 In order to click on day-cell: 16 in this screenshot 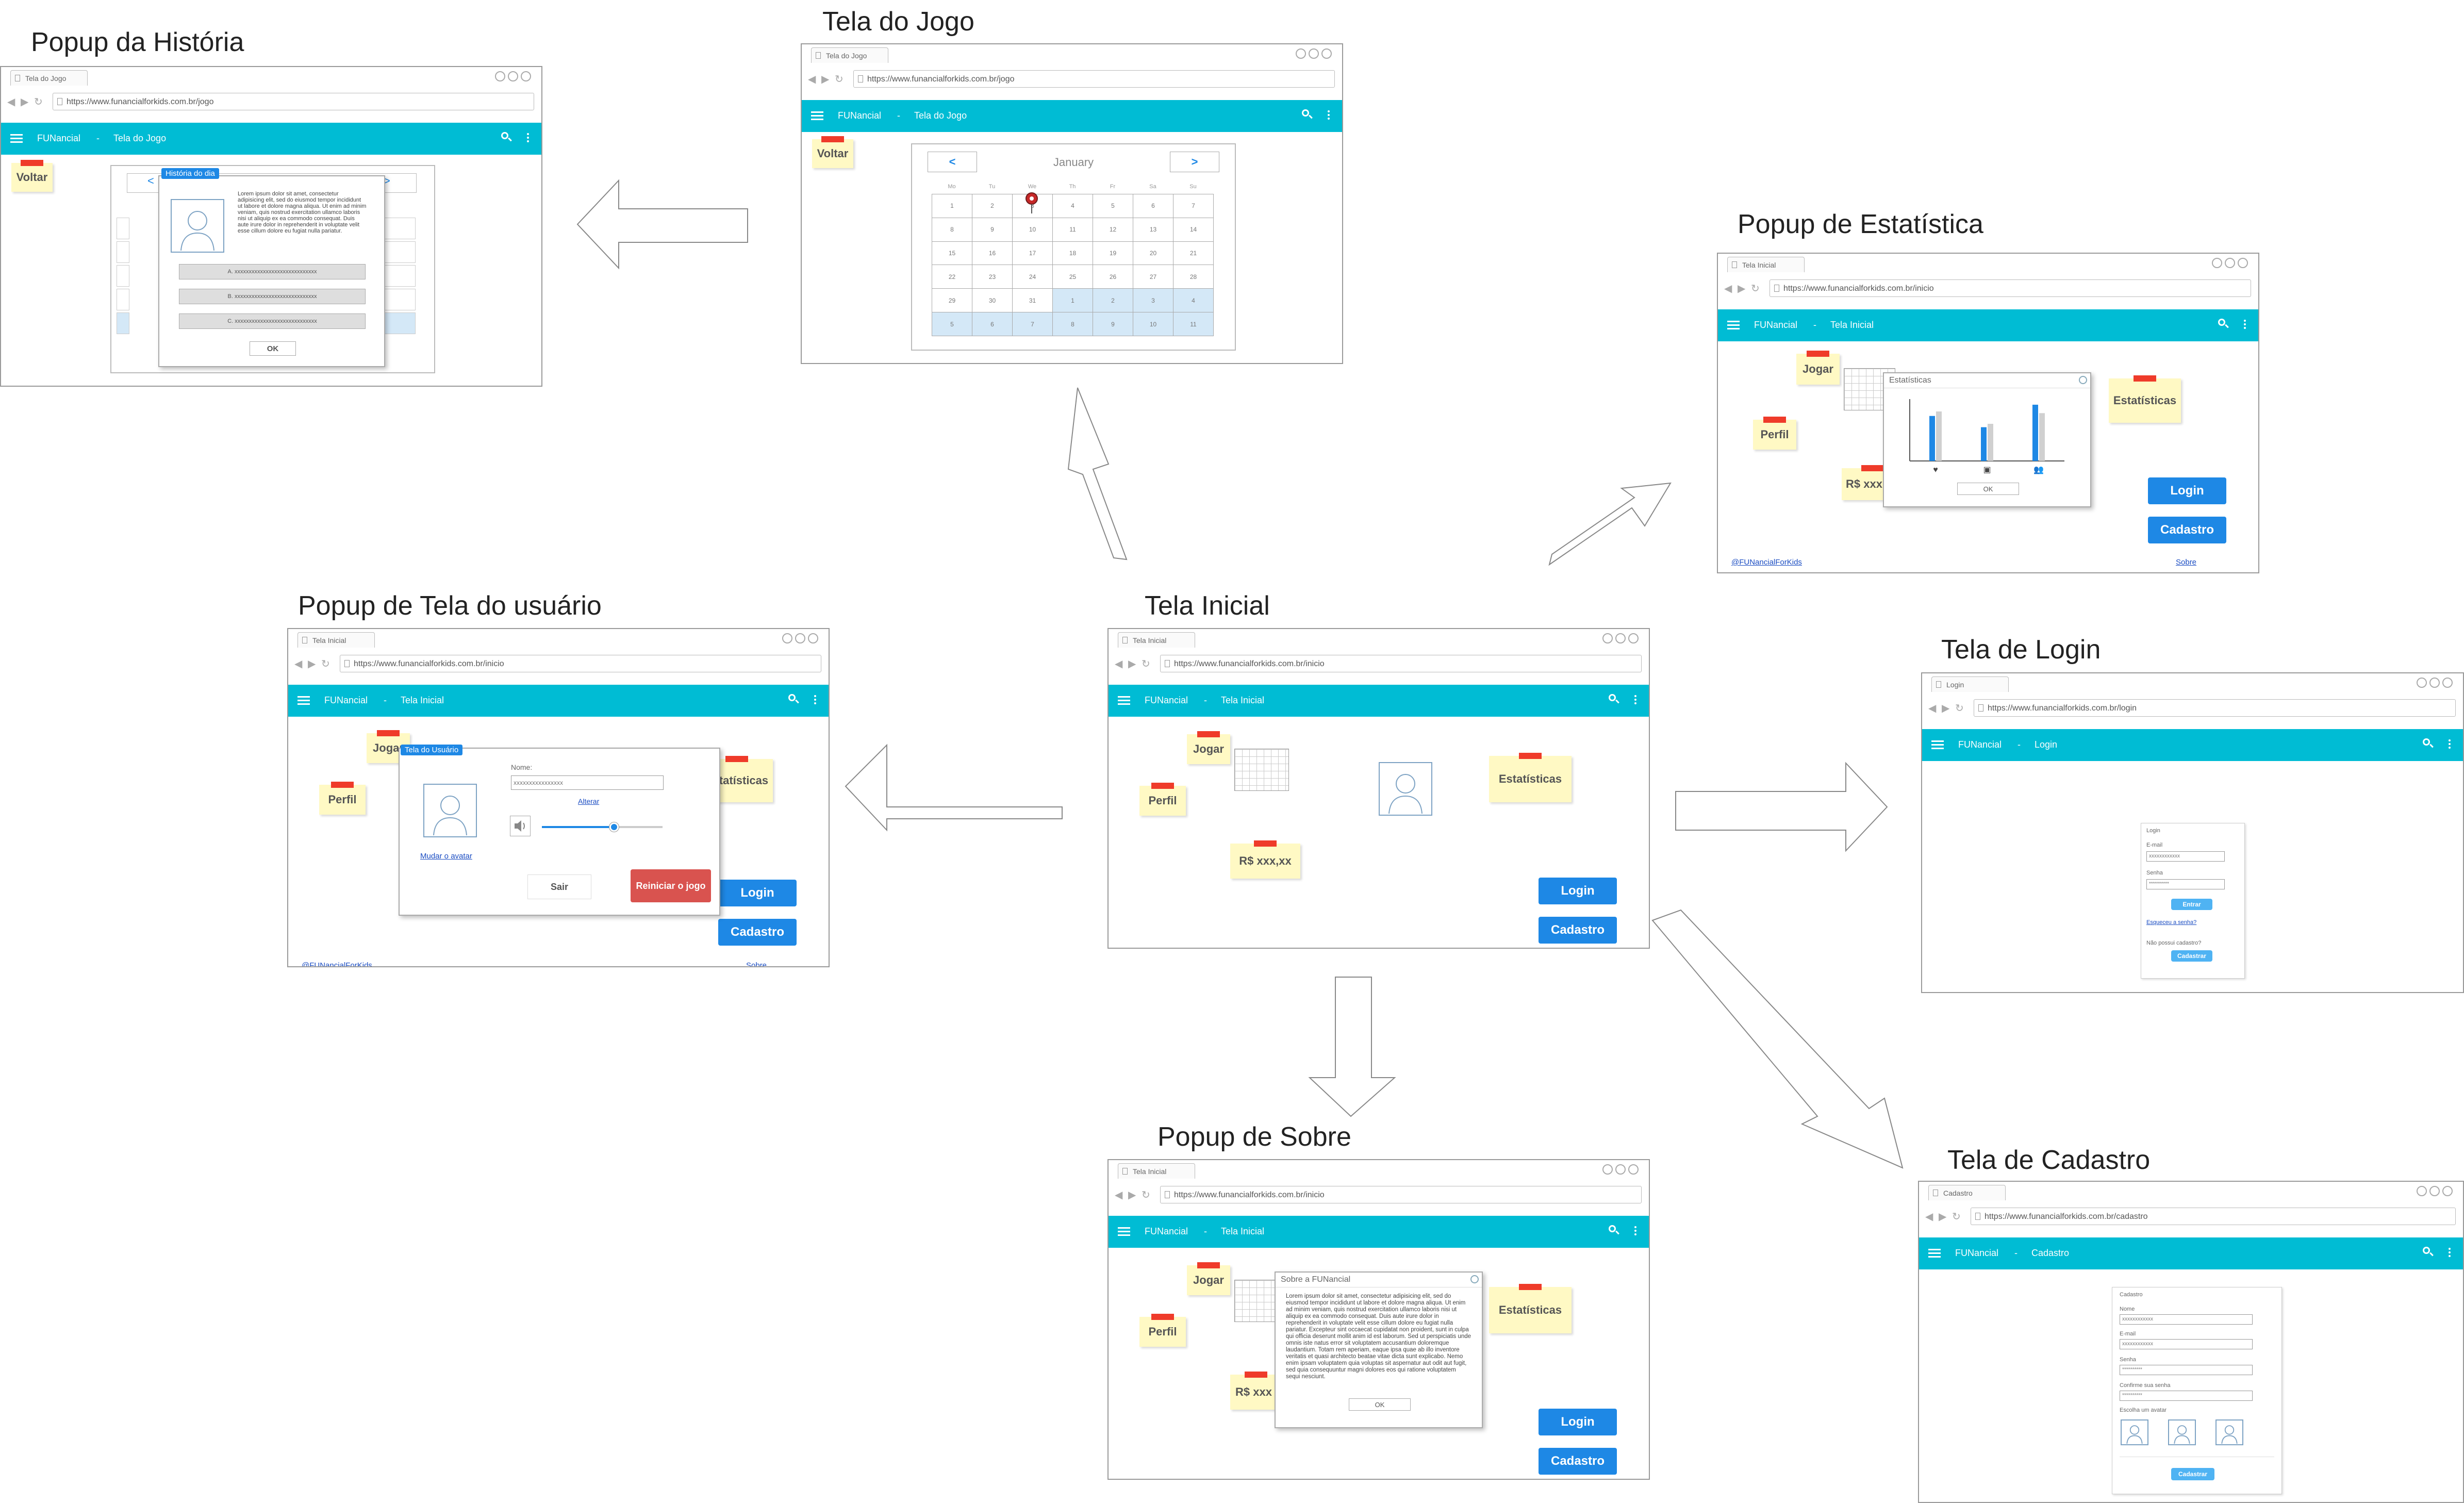, I will do `click(992, 253)`.